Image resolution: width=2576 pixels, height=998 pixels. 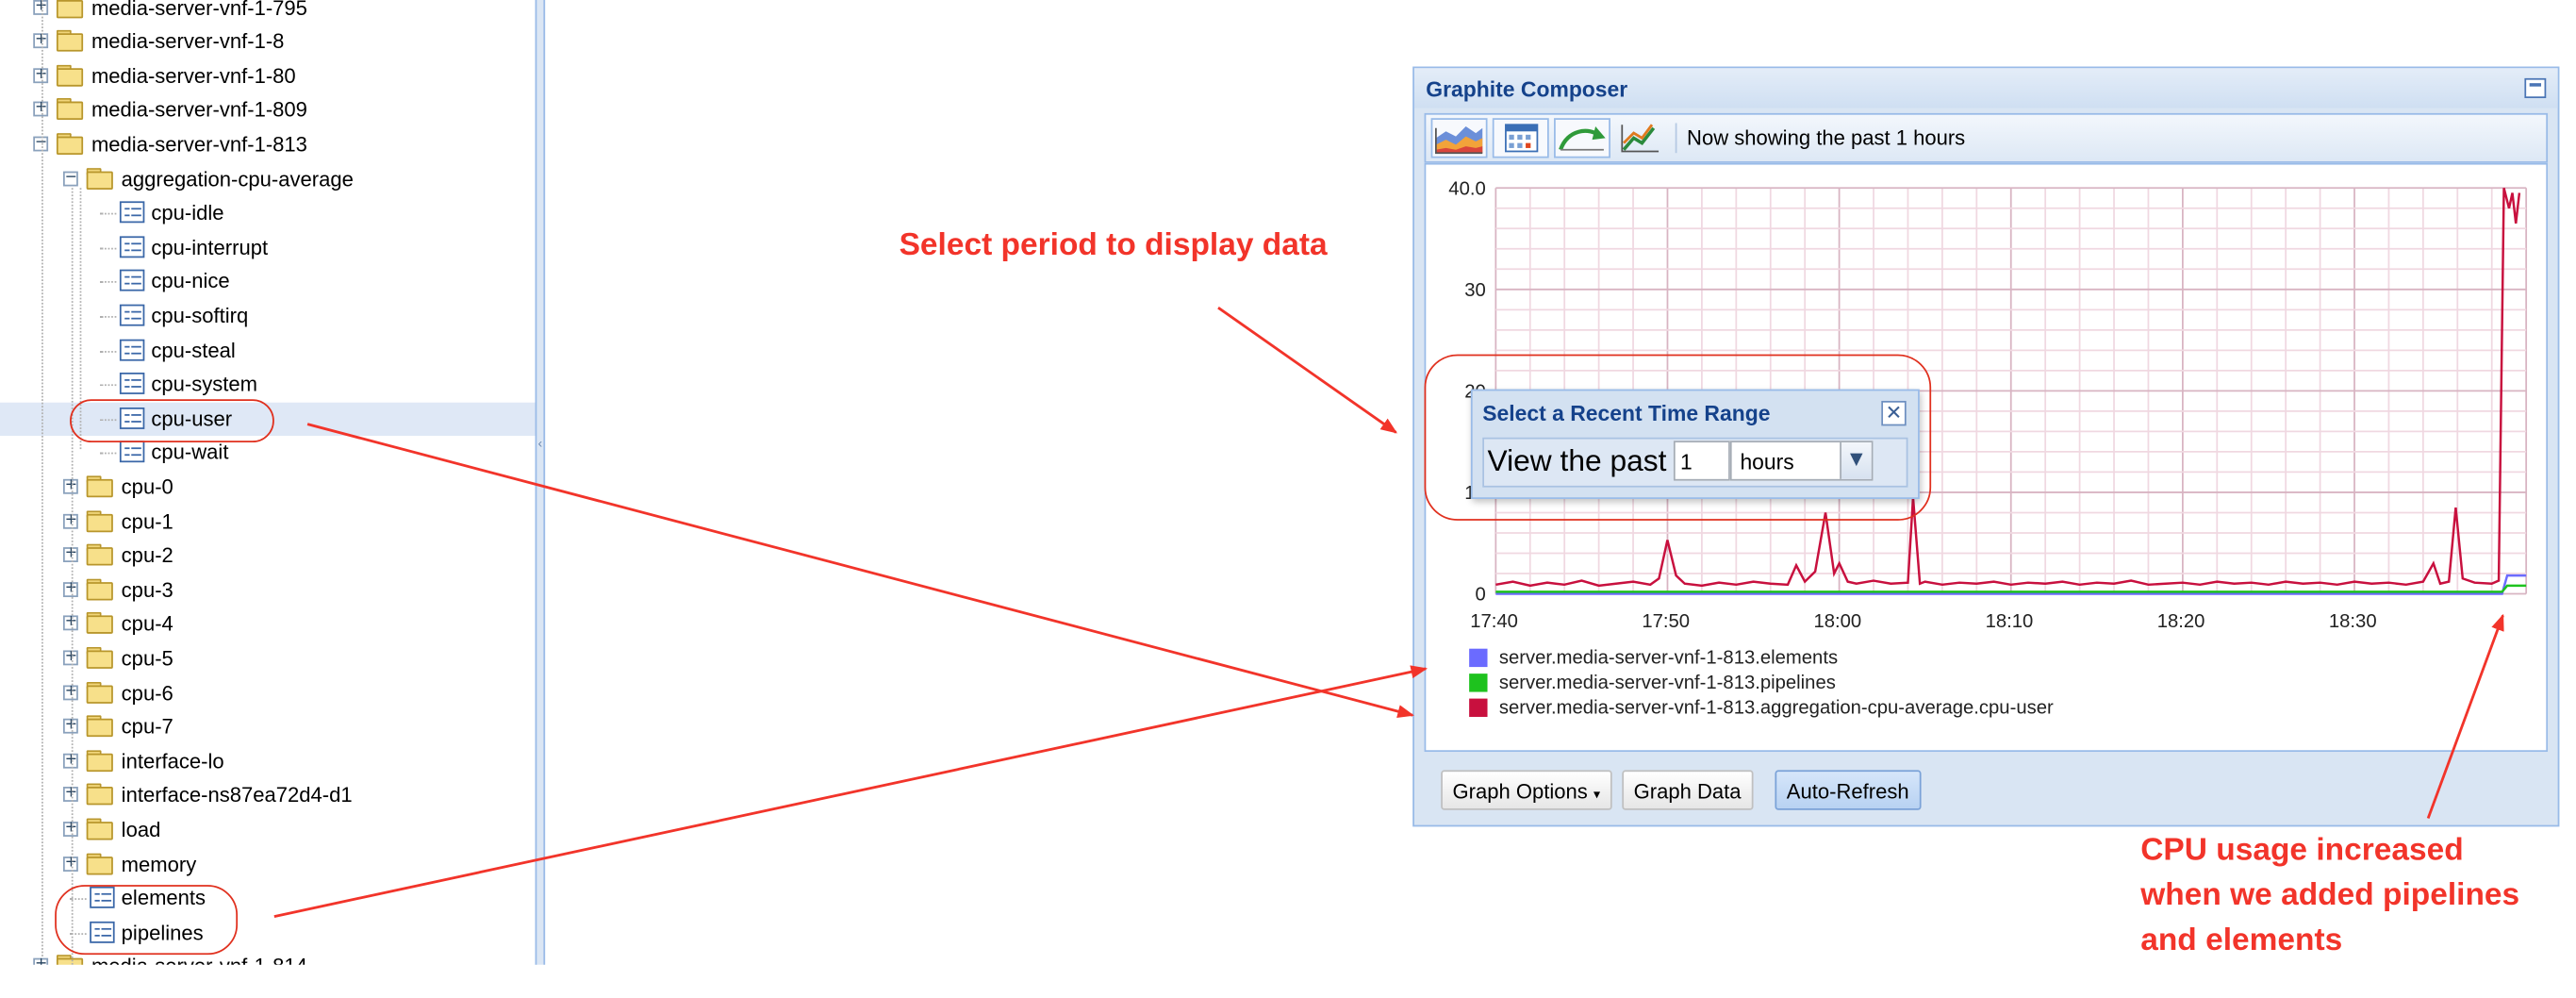 What do you see at coordinates (268, 726) in the screenshot?
I see `tree-folder-row: + cpu-7` at bounding box center [268, 726].